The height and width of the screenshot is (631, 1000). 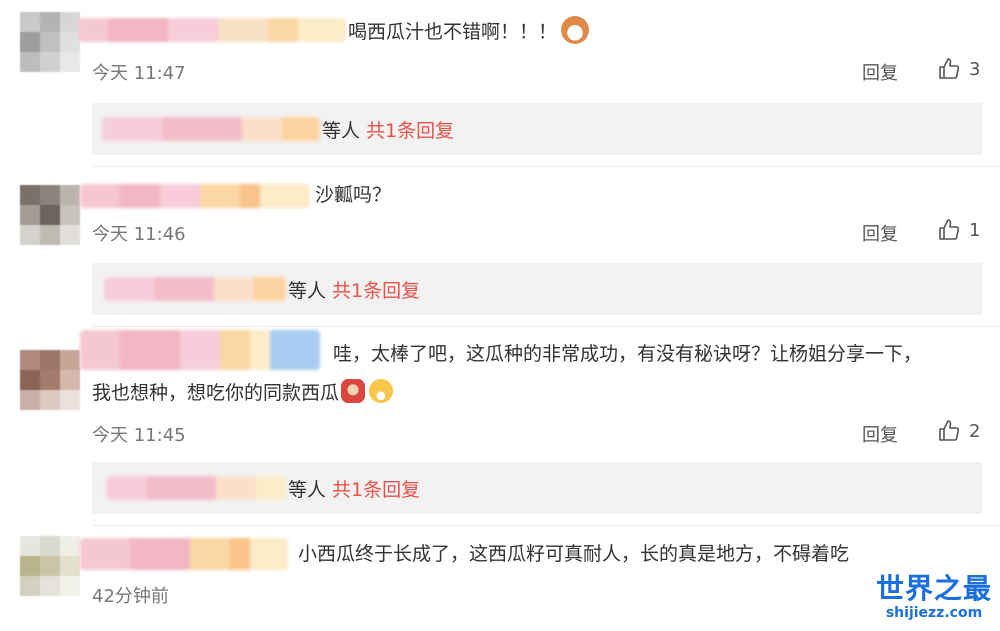 I want to click on like-button: 2, so click(x=958, y=431).